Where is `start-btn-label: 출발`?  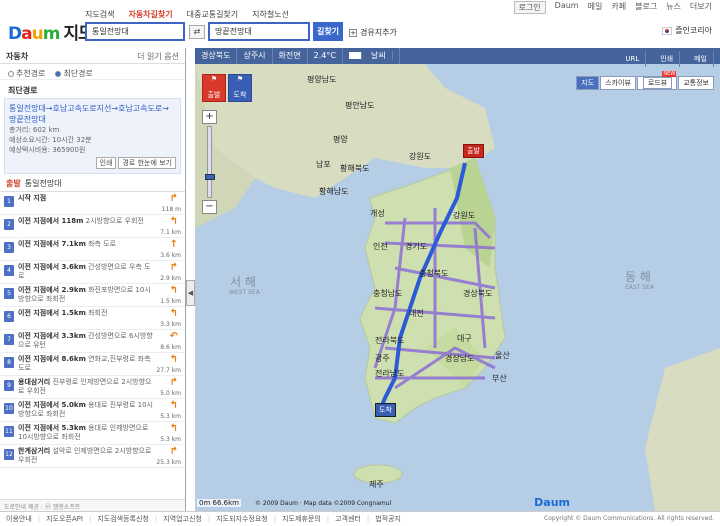 start-btn-label: 출발 is located at coordinates (214, 95).